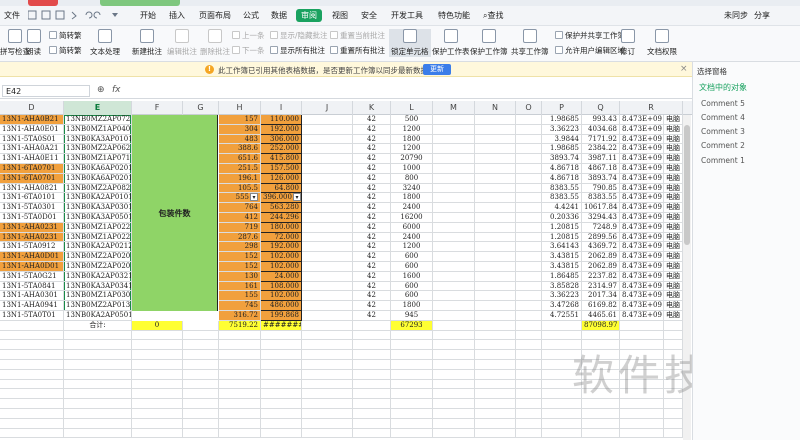 The width and height of the screenshot is (800, 440). What do you see at coordinates (723, 131) in the screenshot?
I see `pane-item-comment-3: Comment 3` at bounding box center [723, 131].